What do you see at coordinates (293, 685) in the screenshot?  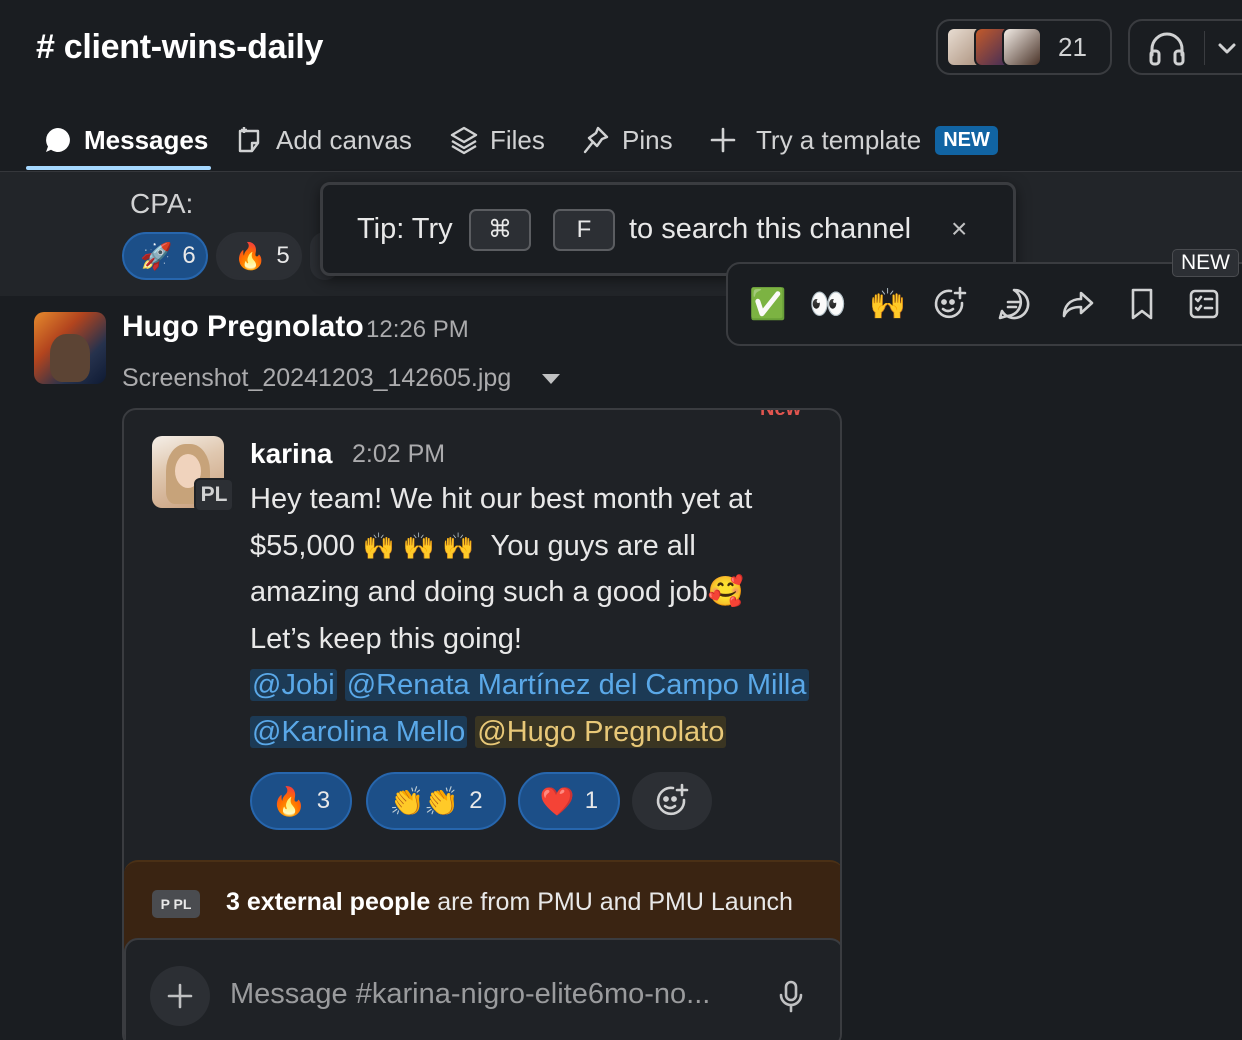 I see `user-mention: @Jobi` at bounding box center [293, 685].